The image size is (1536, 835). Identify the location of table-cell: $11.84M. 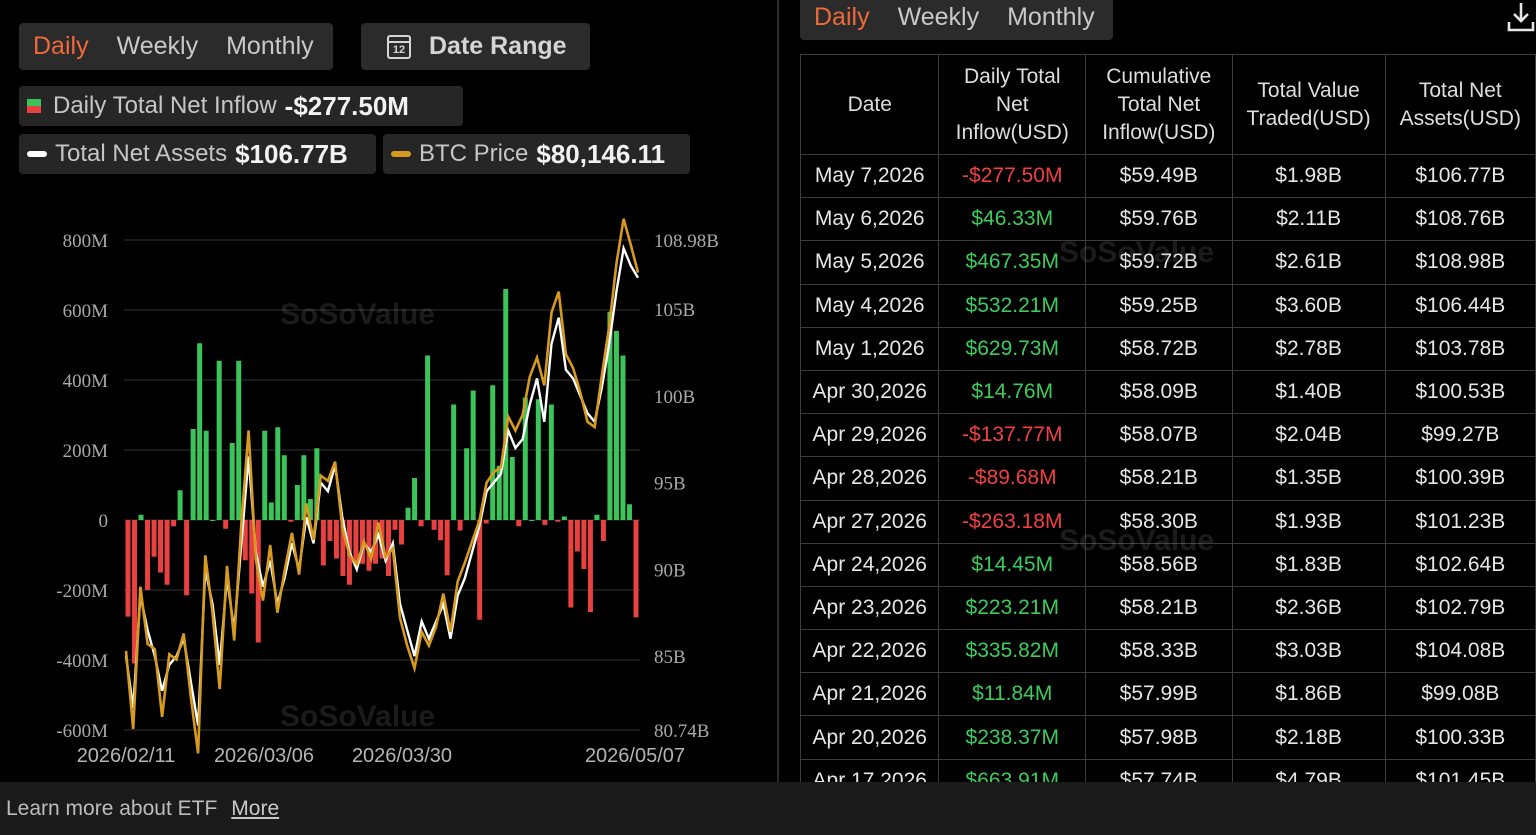
(1012, 694).